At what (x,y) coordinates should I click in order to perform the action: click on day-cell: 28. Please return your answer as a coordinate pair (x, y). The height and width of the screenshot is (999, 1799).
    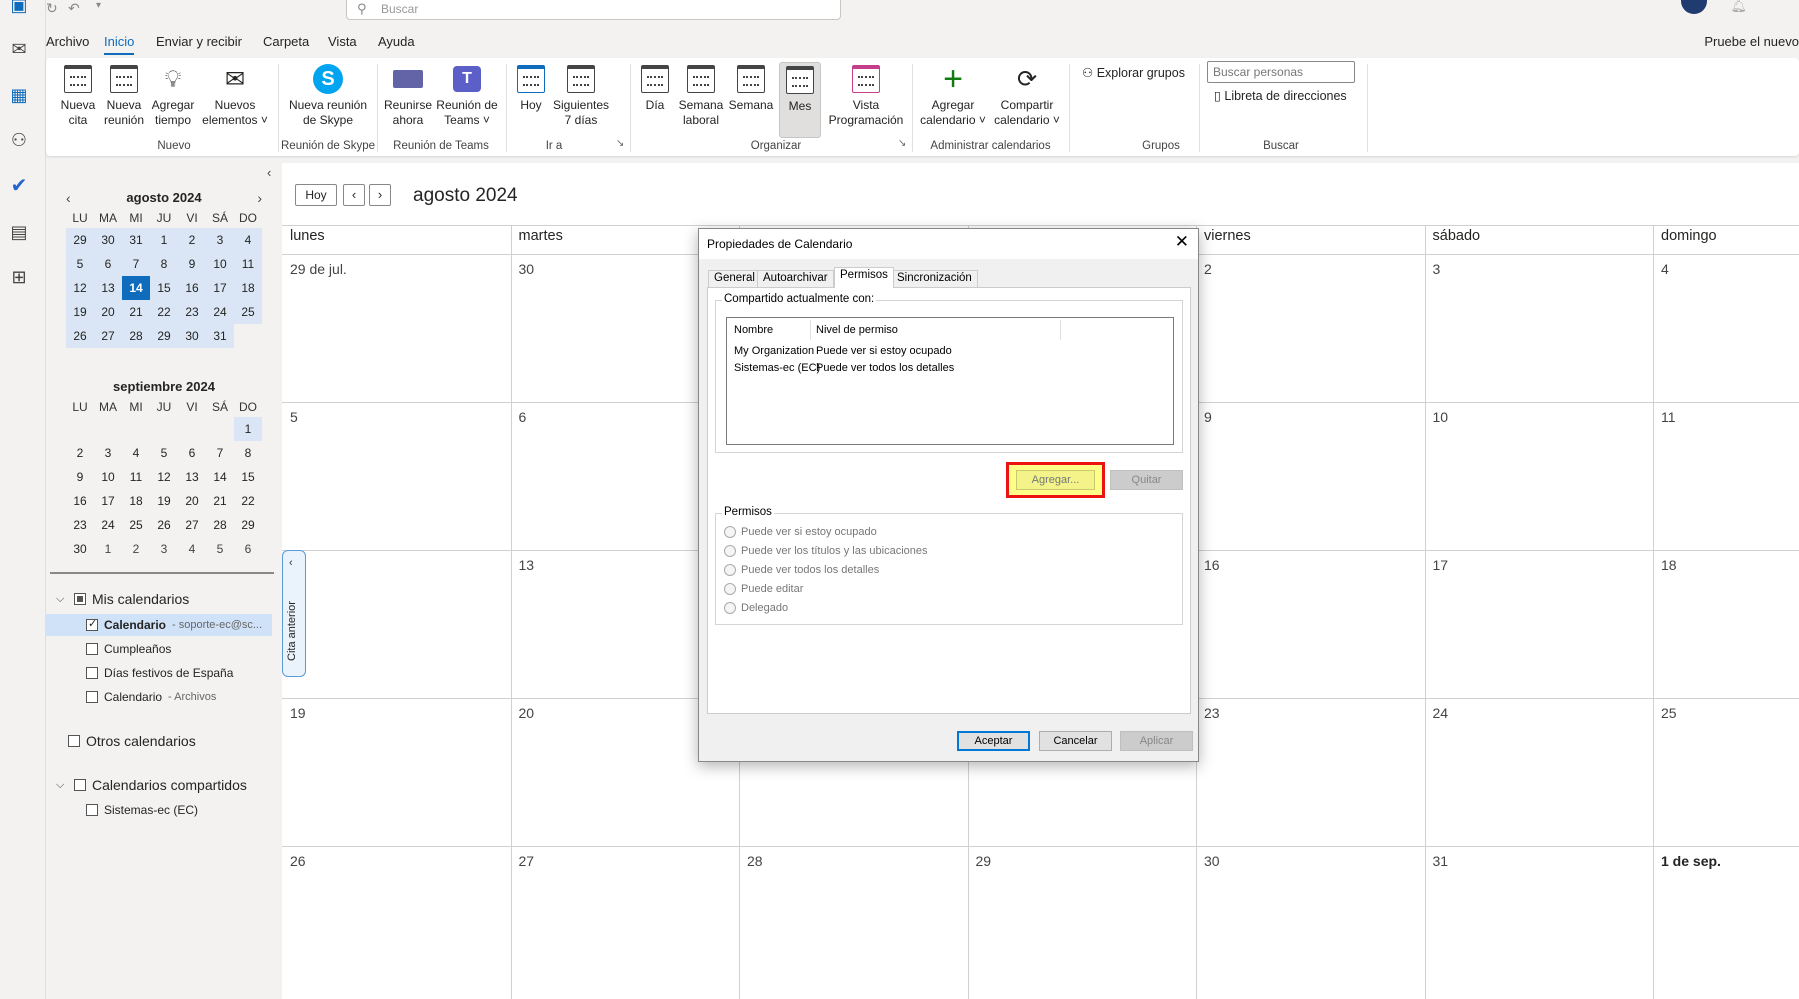
    Looking at the image, I should click on (220, 525).